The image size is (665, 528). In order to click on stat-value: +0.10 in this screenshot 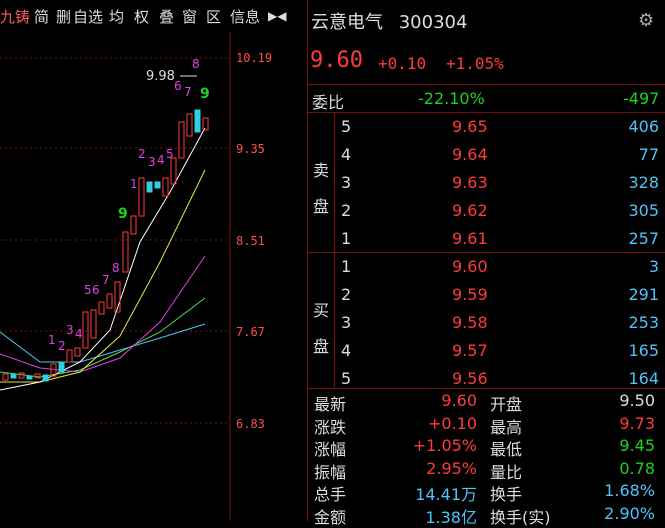, I will do `click(452, 423)`.